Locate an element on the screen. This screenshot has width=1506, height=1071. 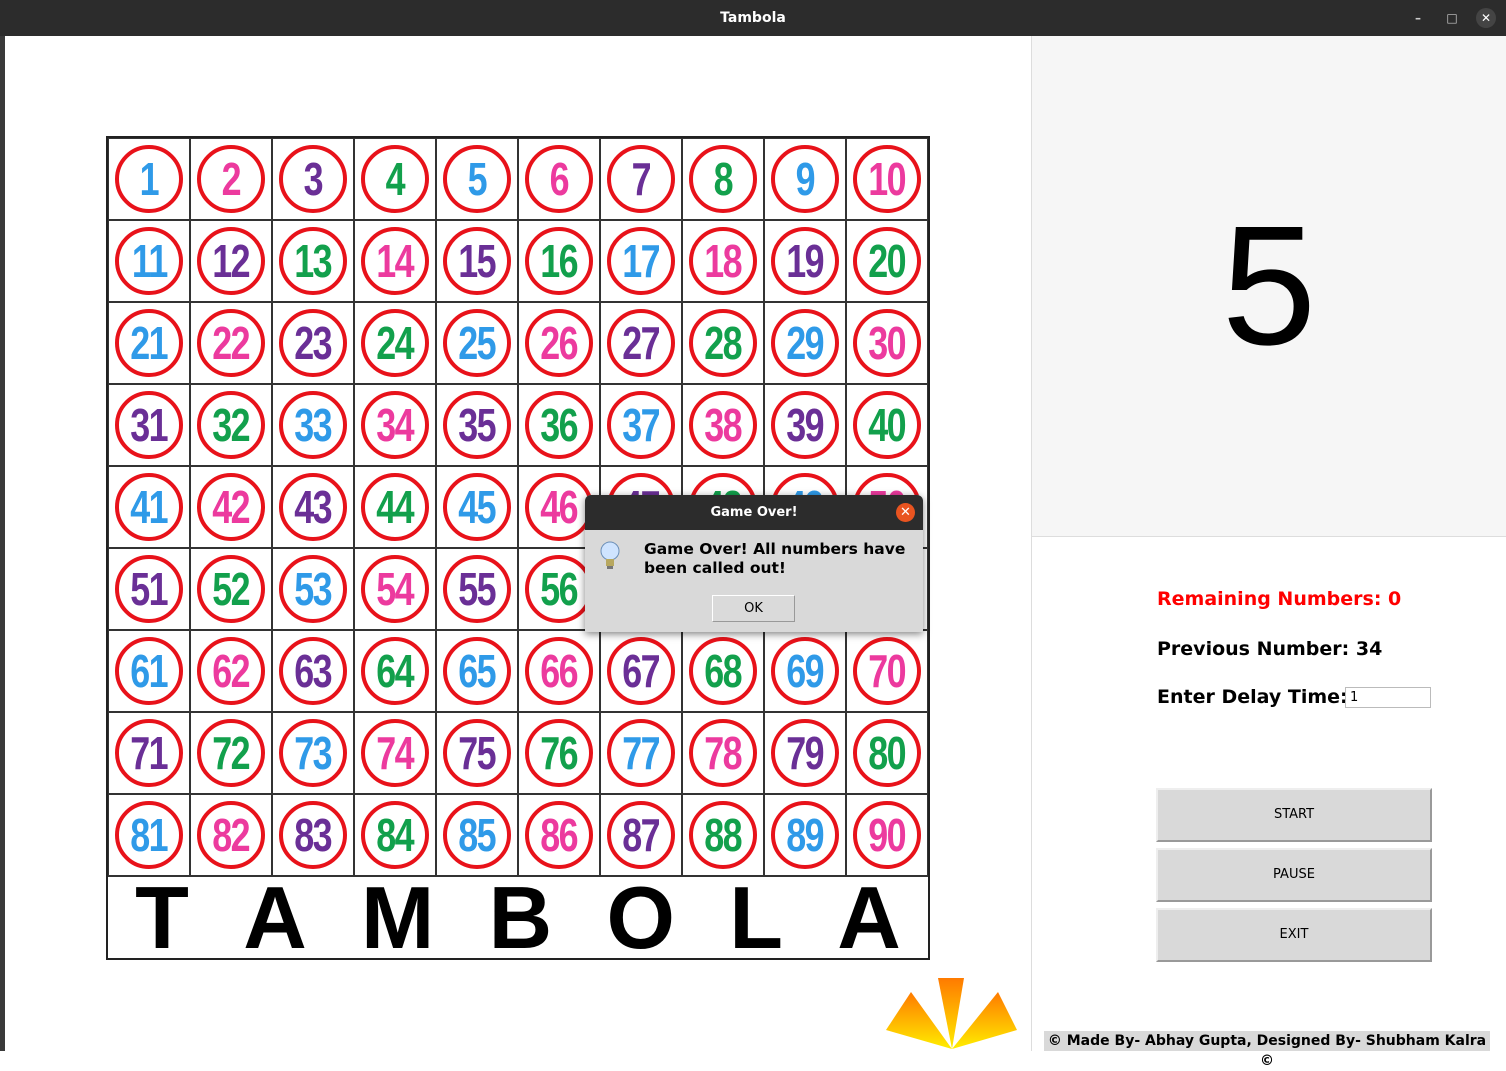
board-cell: 33 is located at coordinates (313, 425).